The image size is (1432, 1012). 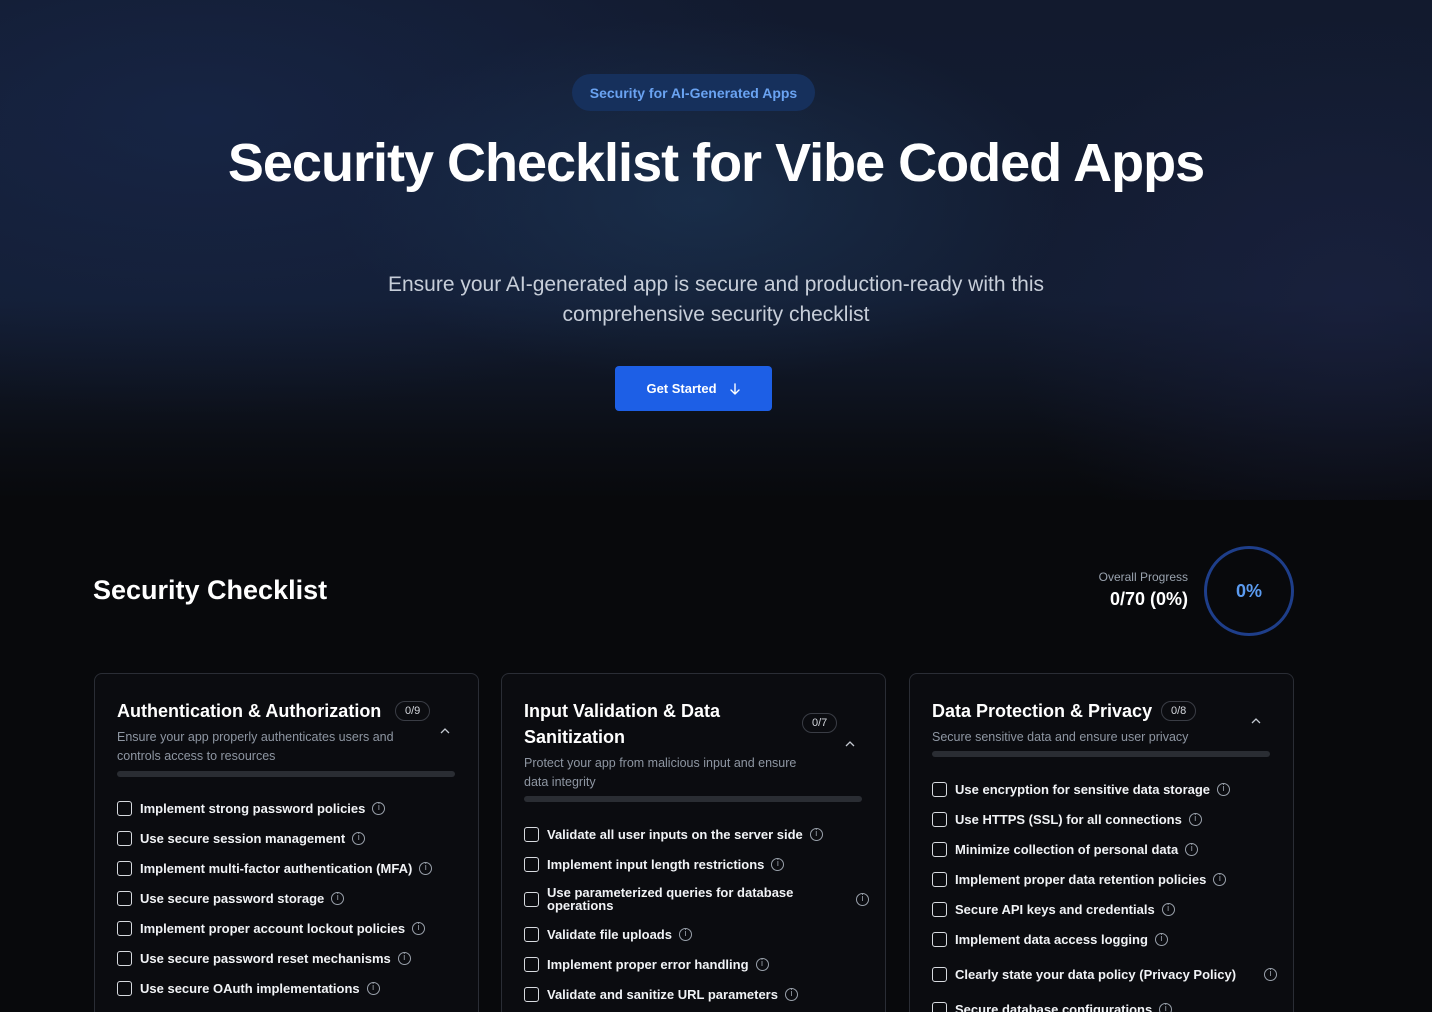 What do you see at coordinates (1143, 577) in the screenshot?
I see `overall-progress-label: Overall Progress` at bounding box center [1143, 577].